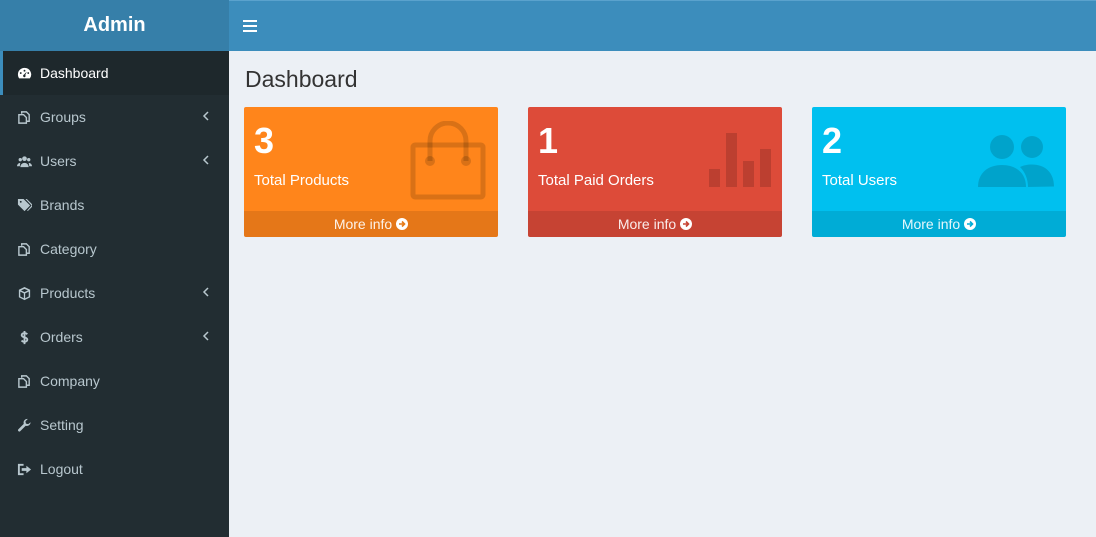 The height and width of the screenshot is (537, 1096). What do you see at coordinates (24, 205) in the screenshot?
I see `tags-icon` at bounding box center [24, 205].